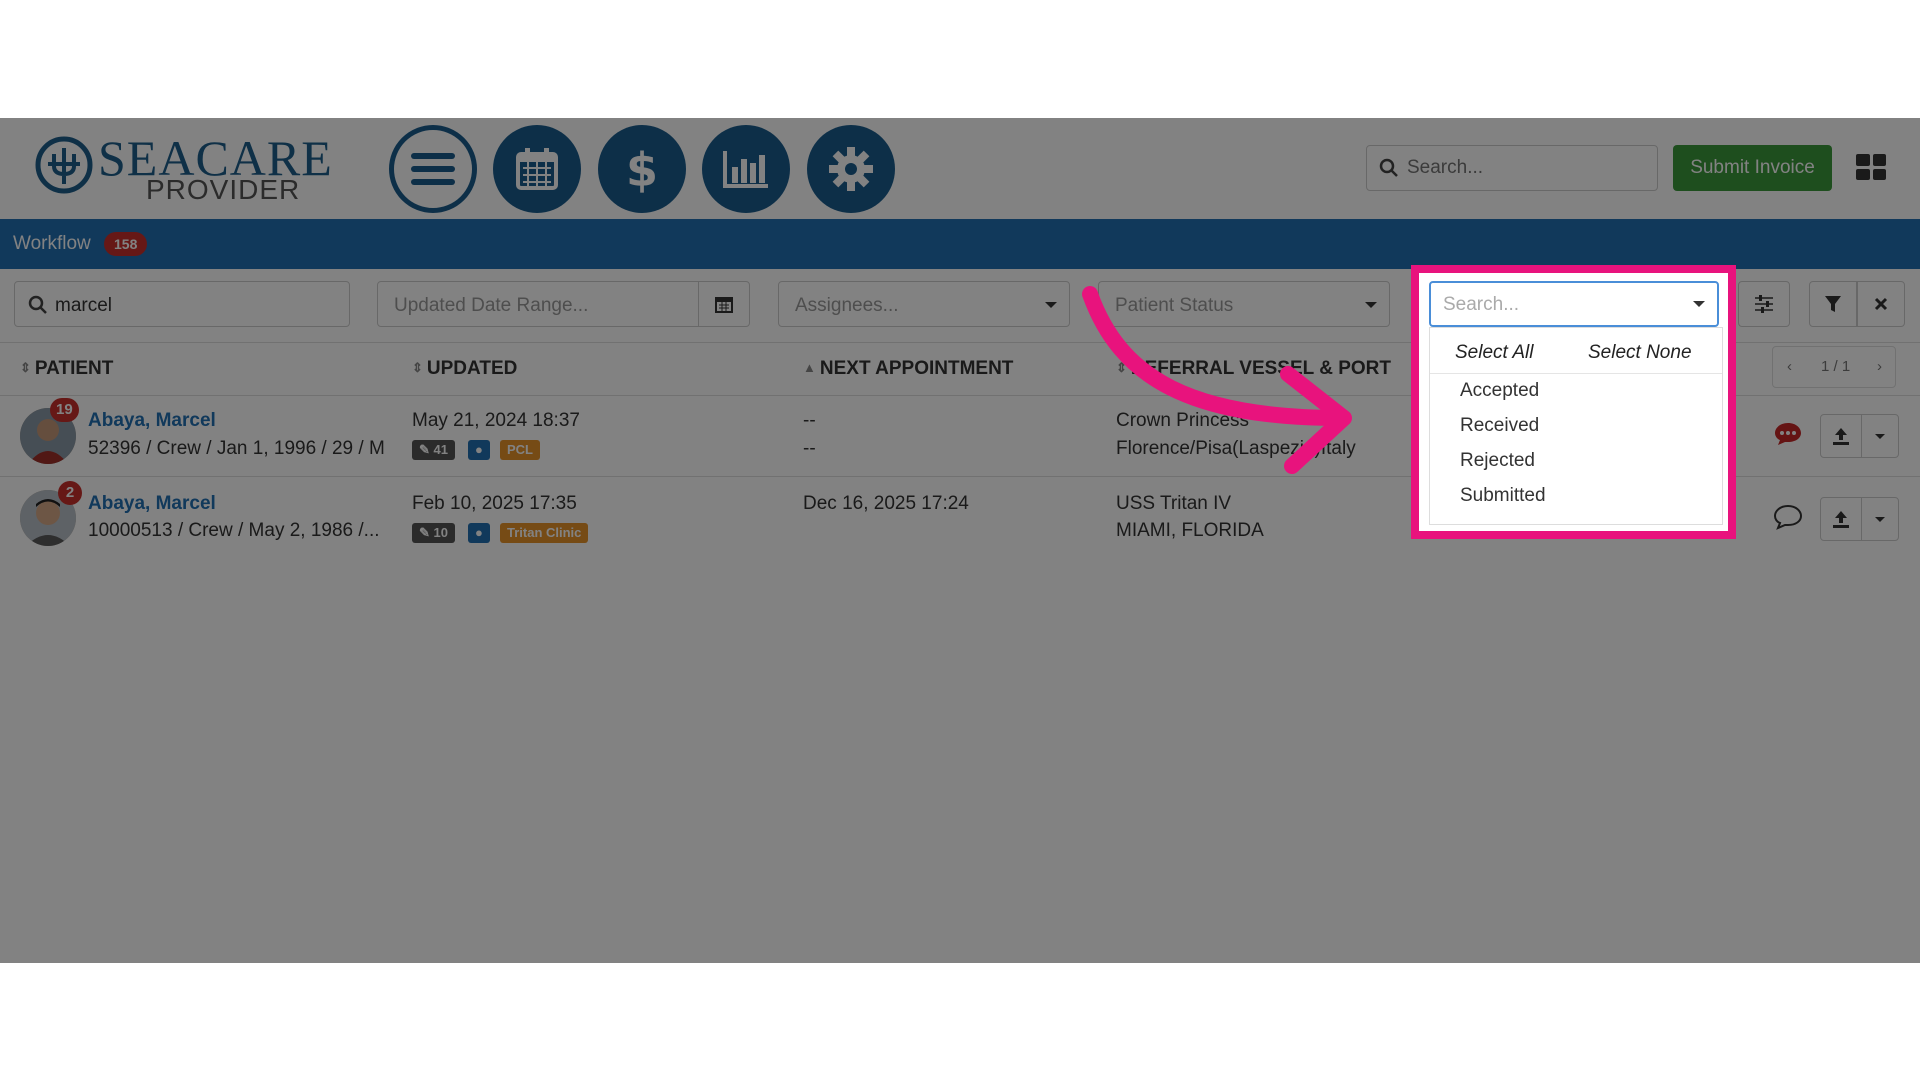  Describe the element at coordinates (1576, 373) in the screenshot. I see `divider` at that location.